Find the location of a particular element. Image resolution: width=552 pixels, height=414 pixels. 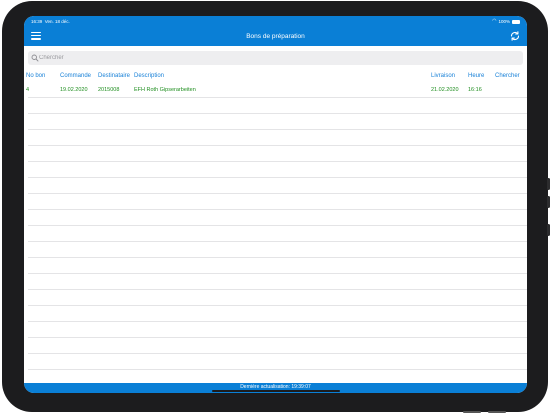

column-header-commande: Commande is located at coordinates (75, 76).